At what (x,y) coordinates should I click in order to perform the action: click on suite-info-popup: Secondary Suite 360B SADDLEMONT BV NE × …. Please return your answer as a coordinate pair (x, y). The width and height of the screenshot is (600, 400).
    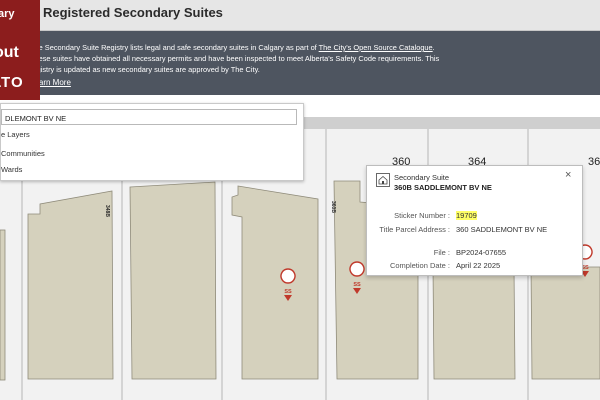
    Looking at the image, I should click on (474, 220).